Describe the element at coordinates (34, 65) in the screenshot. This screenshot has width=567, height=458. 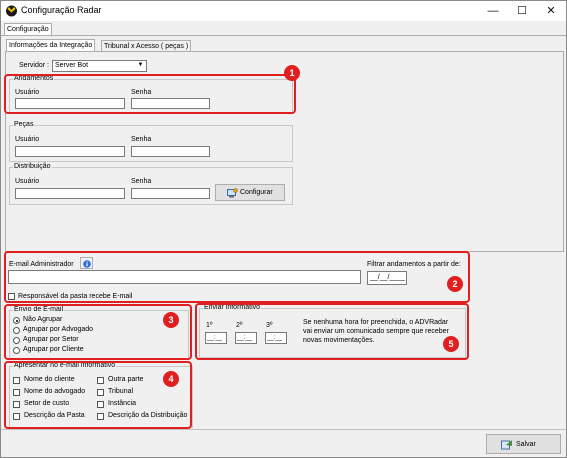
I see `server-label: Servidor :` at that location.